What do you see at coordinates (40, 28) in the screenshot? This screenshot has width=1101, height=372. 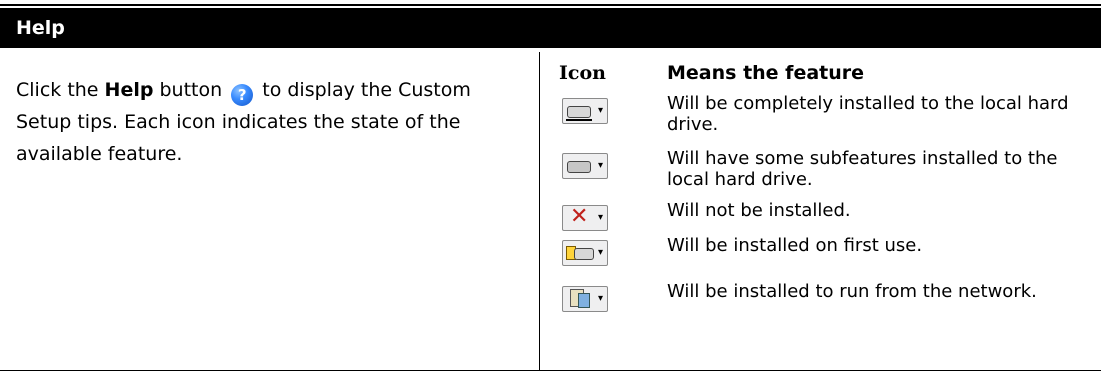 I see `header-title: Help` at bounding box center [40, 28].